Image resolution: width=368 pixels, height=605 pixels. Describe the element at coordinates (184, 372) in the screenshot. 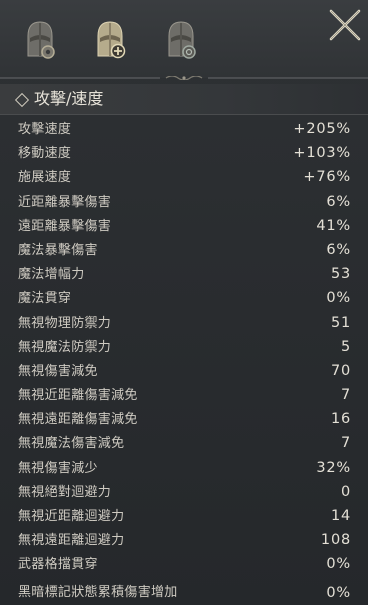

I see `stat-row: 無視傷害減免 70` at that location.